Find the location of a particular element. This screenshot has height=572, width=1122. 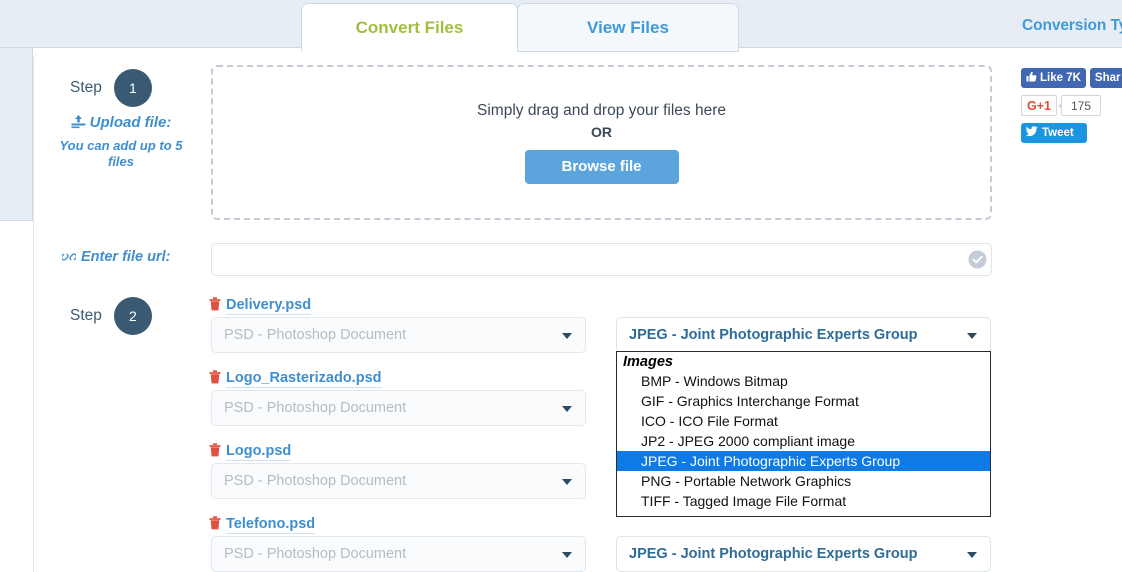

browse-file-button: Browse file is located at coordinates (601, 166).